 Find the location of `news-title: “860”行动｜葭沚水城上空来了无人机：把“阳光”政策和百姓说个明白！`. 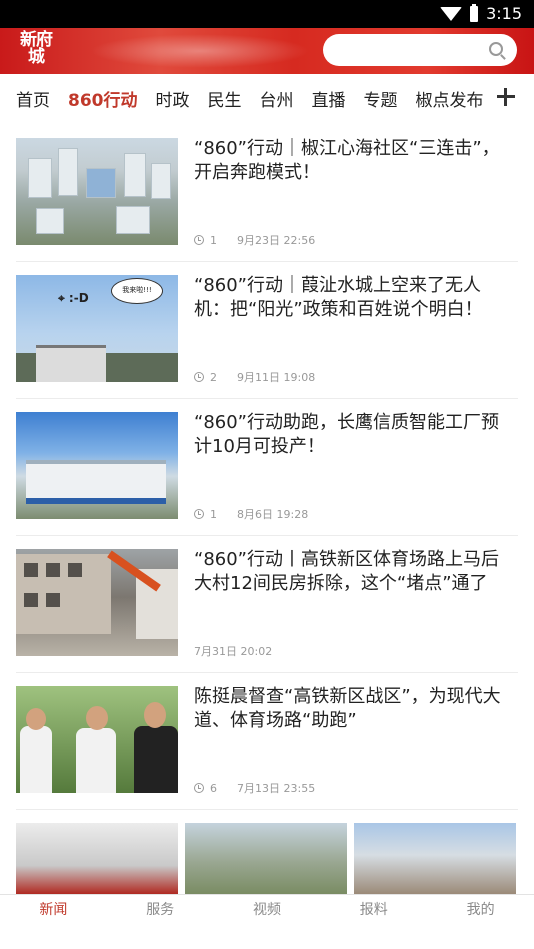

news-title: “860”行动｜葭沚水城上空来了无人机：把“阳光”政策和百姓说个明白！ is located at coordinates (338, 297).